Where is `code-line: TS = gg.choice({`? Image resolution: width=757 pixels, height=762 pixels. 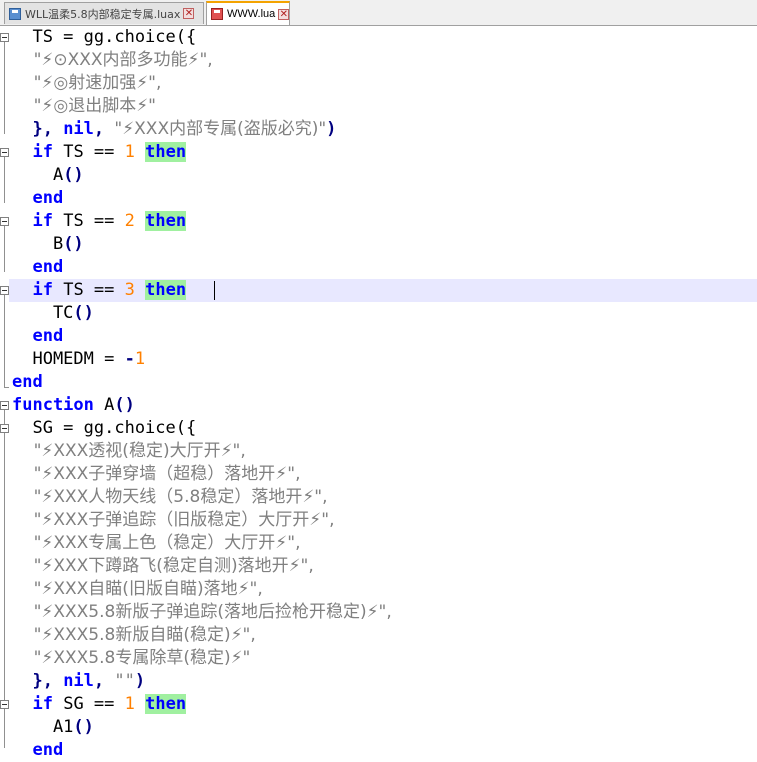
code-line: TS = gg.choice({ is located at coordinates (104, 37).